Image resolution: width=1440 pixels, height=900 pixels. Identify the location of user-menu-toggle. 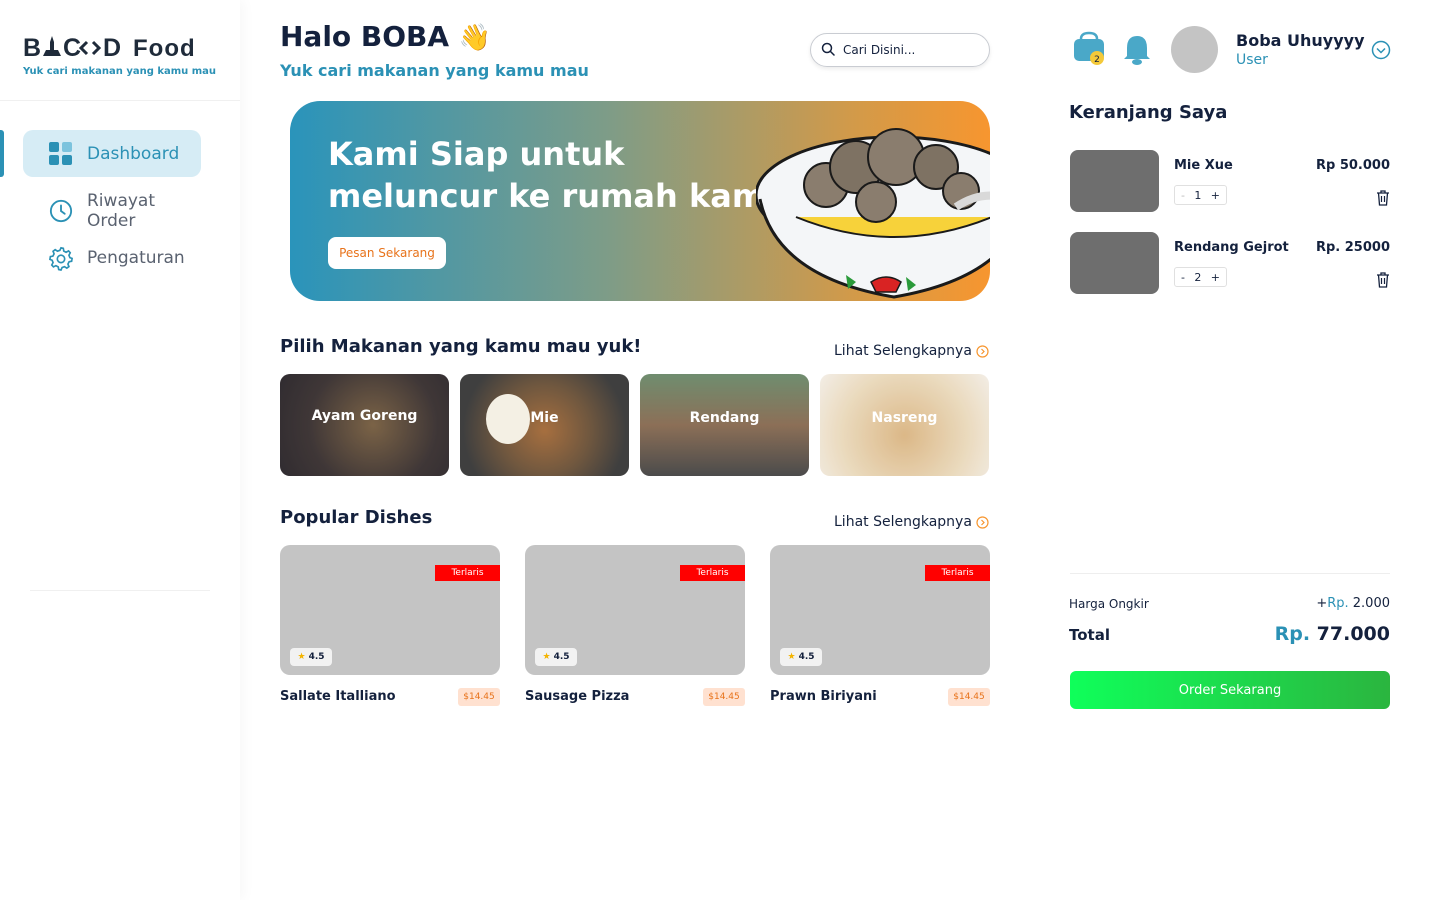
(1381, 52).